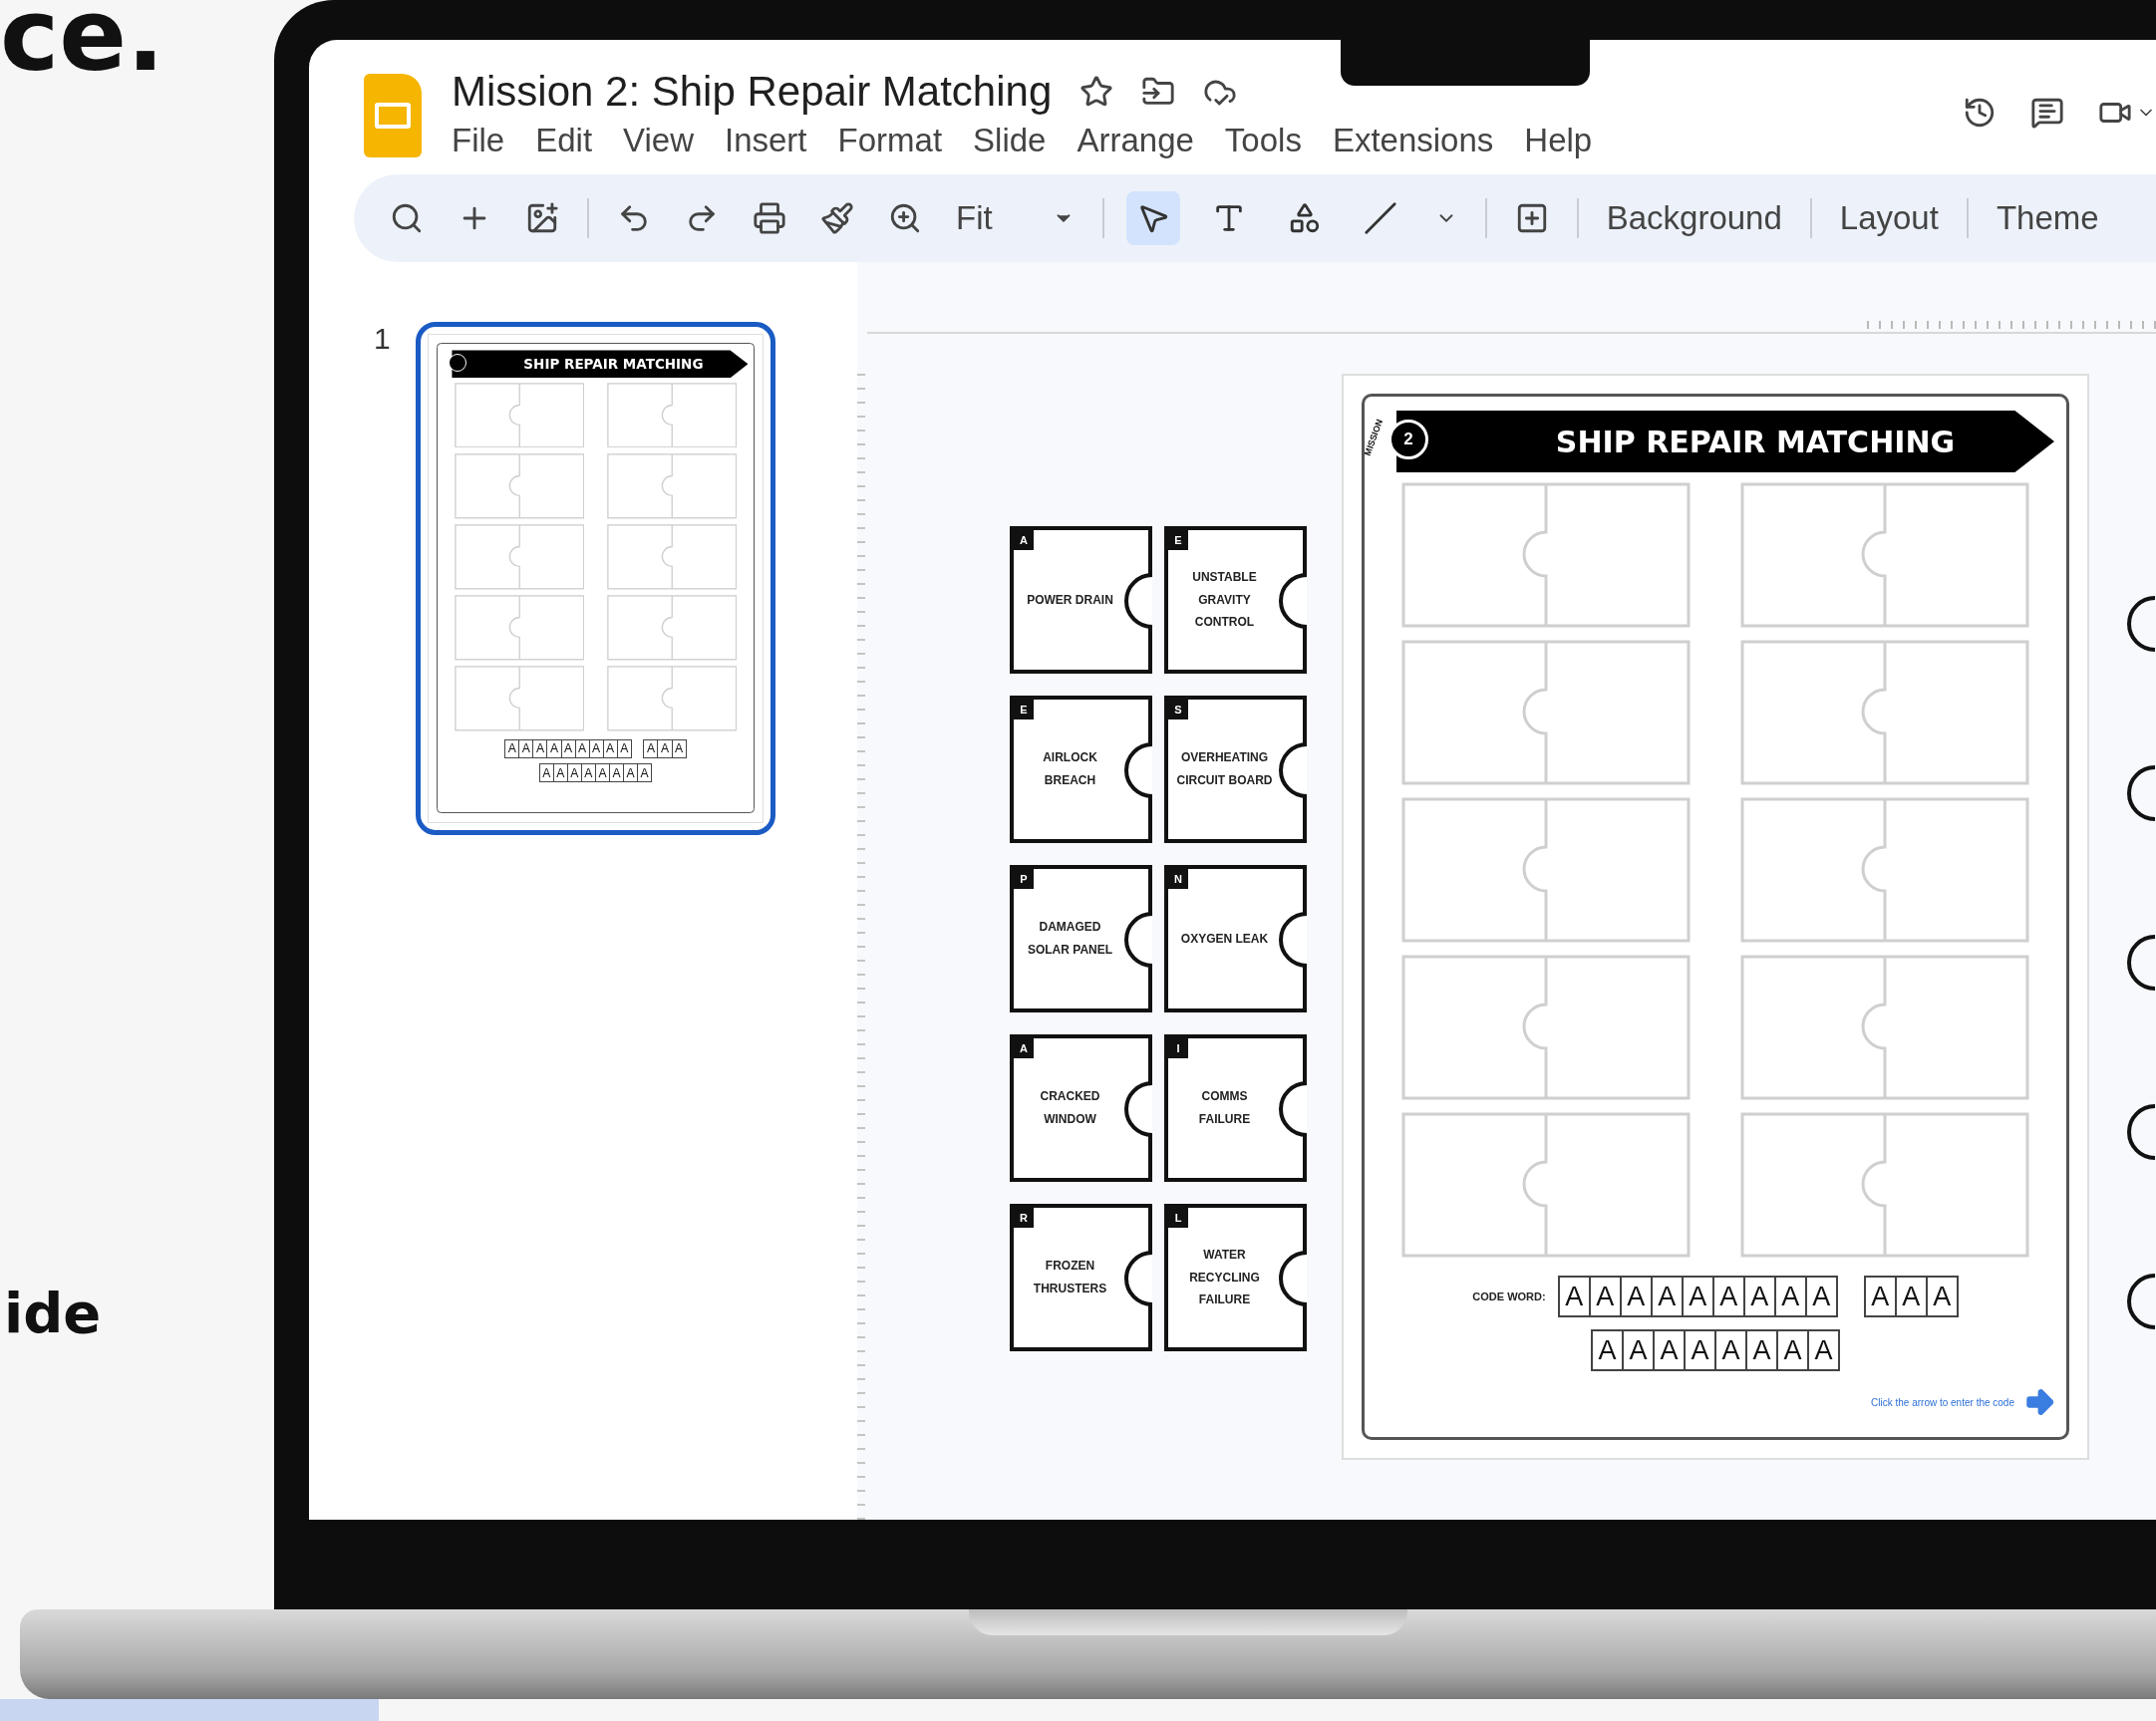  Describe the element at coordinates (1178, 879) in the screenshot. I see `piece-letter: N` at that location.